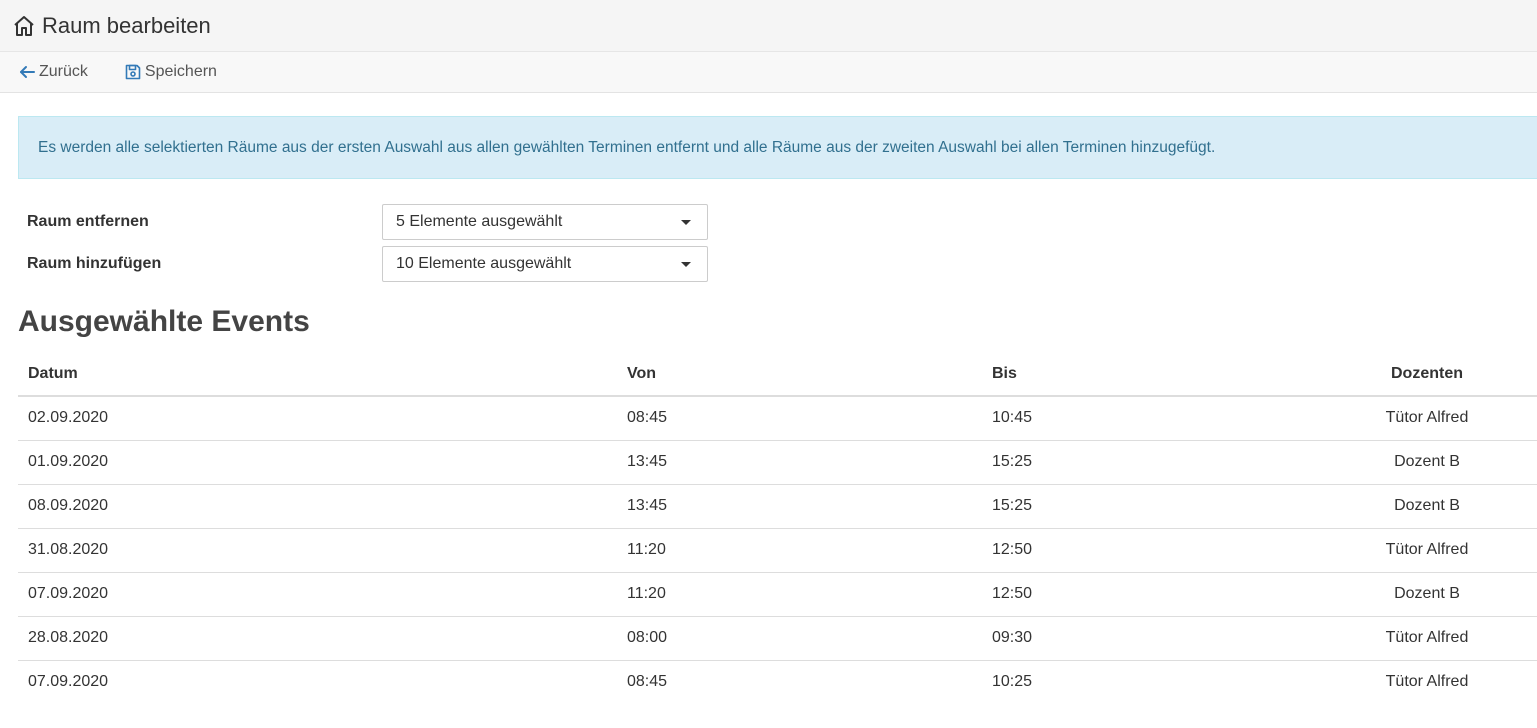  Describe the element at coordinates (322, 638) in the screenshot. I see `cell-datum: 28.08.2020` at that location.